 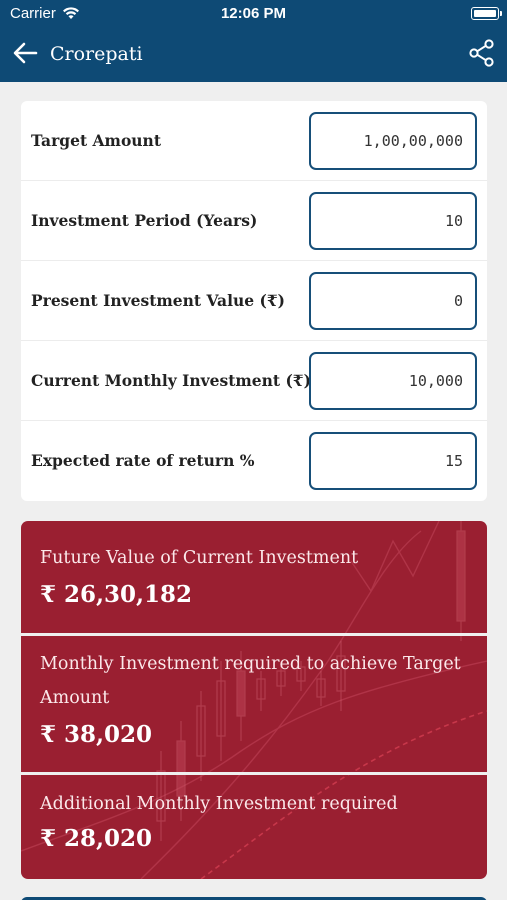 I want to click on arrow-left-icon, so click(x=25, y=53).